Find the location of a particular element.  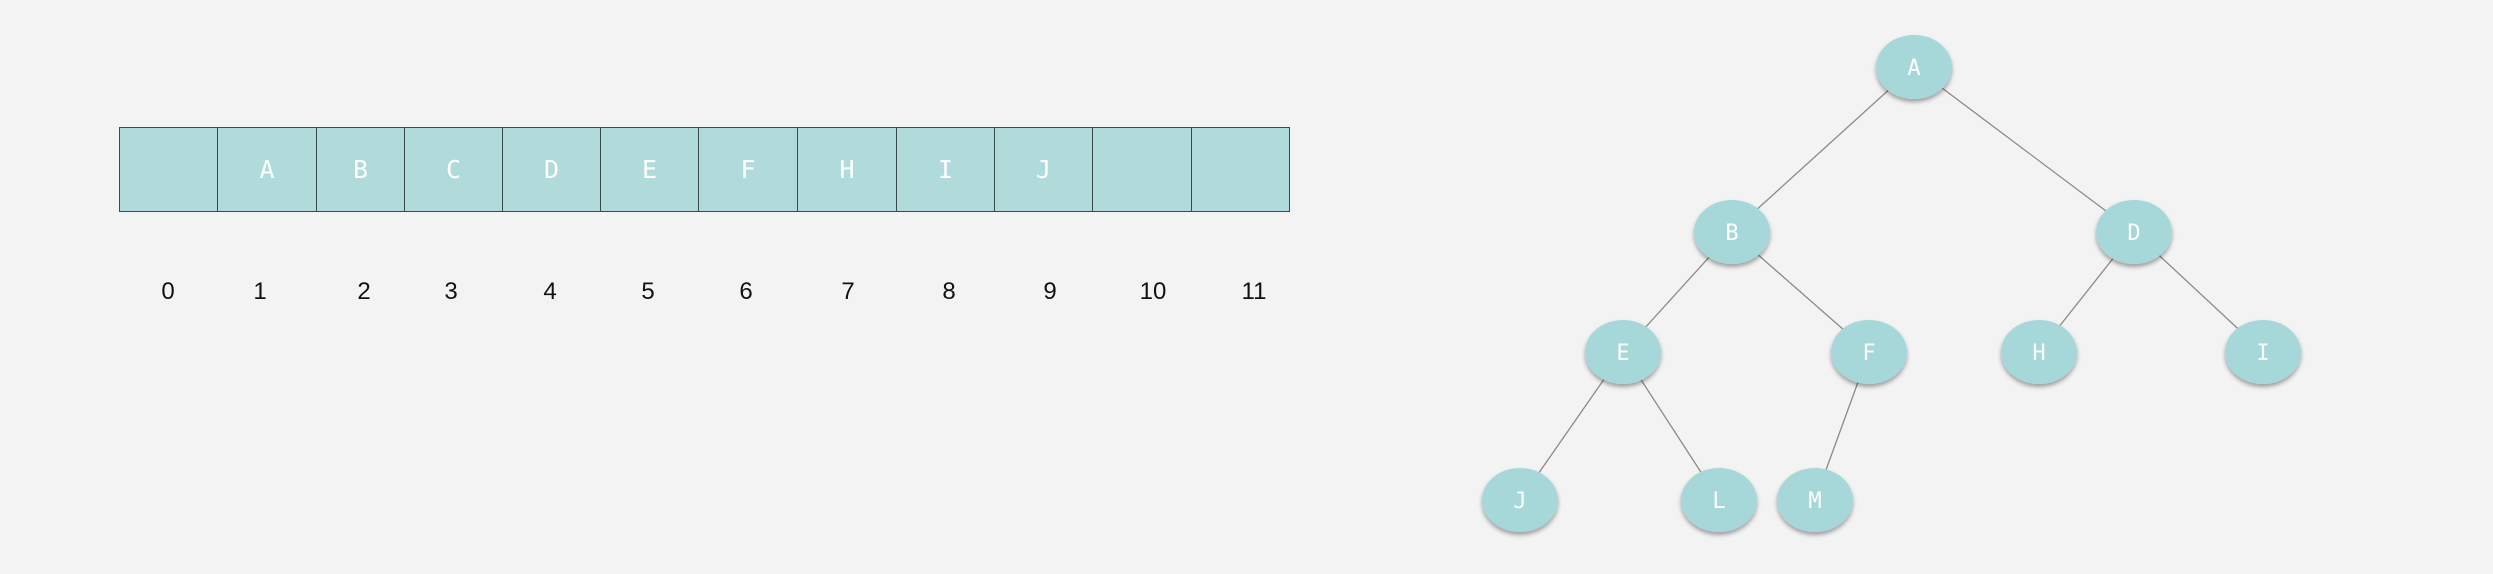

tree-node-label: F is located at coordinates (1868, 353).